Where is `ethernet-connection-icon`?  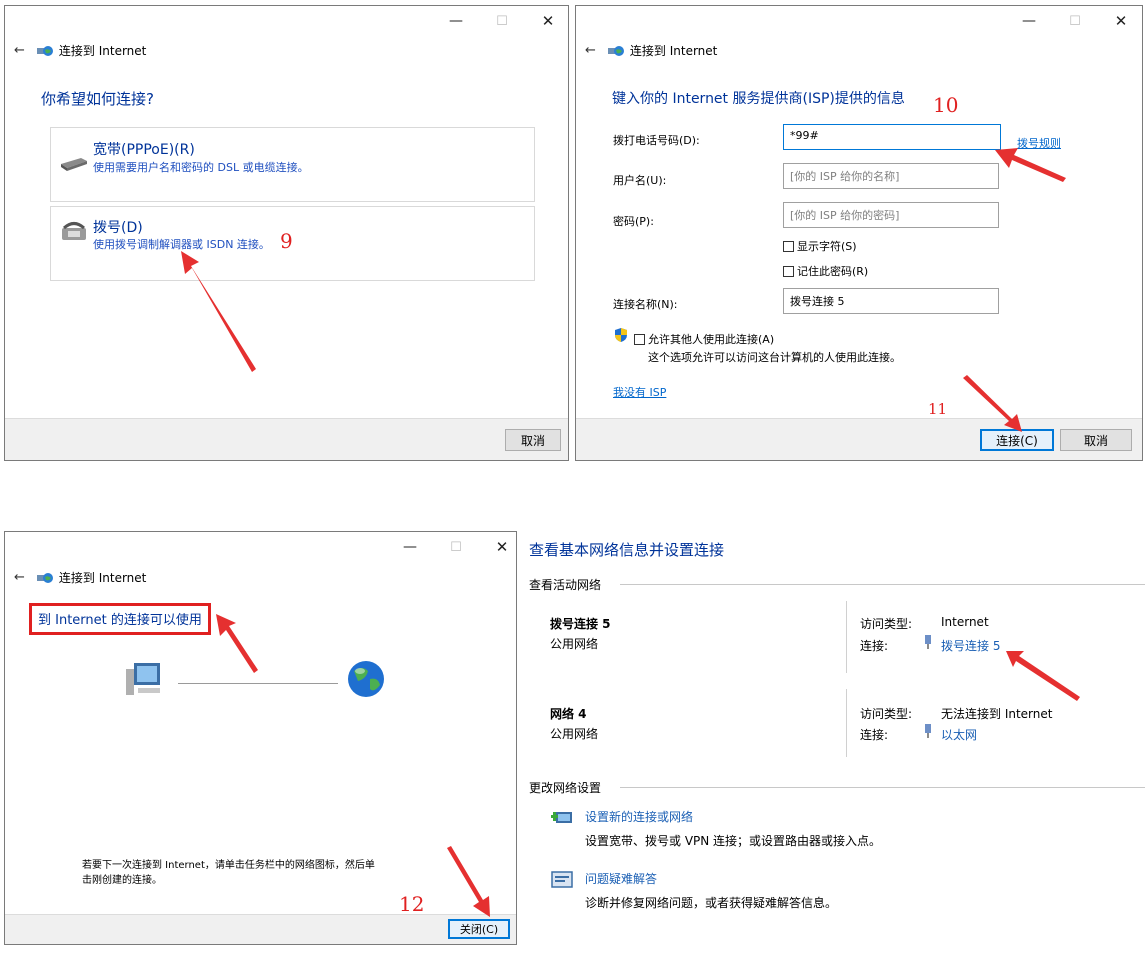
ethernet-connection-icon is located at coordinates (928, 731).